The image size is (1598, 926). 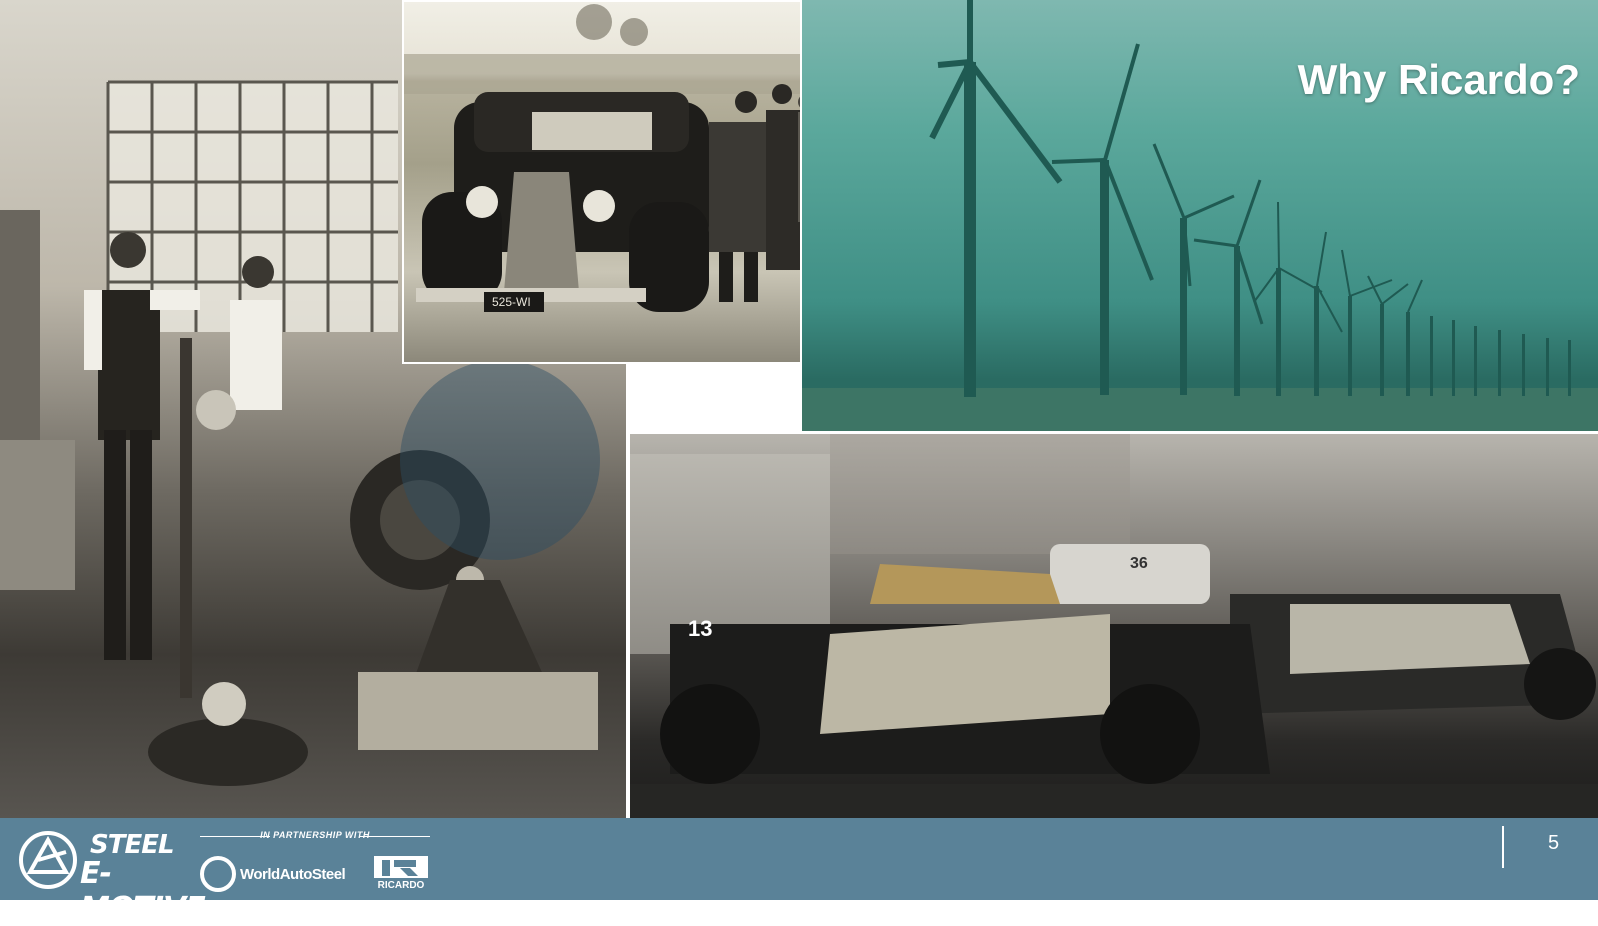 I want to click on worldautosteel-label: WorldAutoSteel, so click(x=293, y=874).